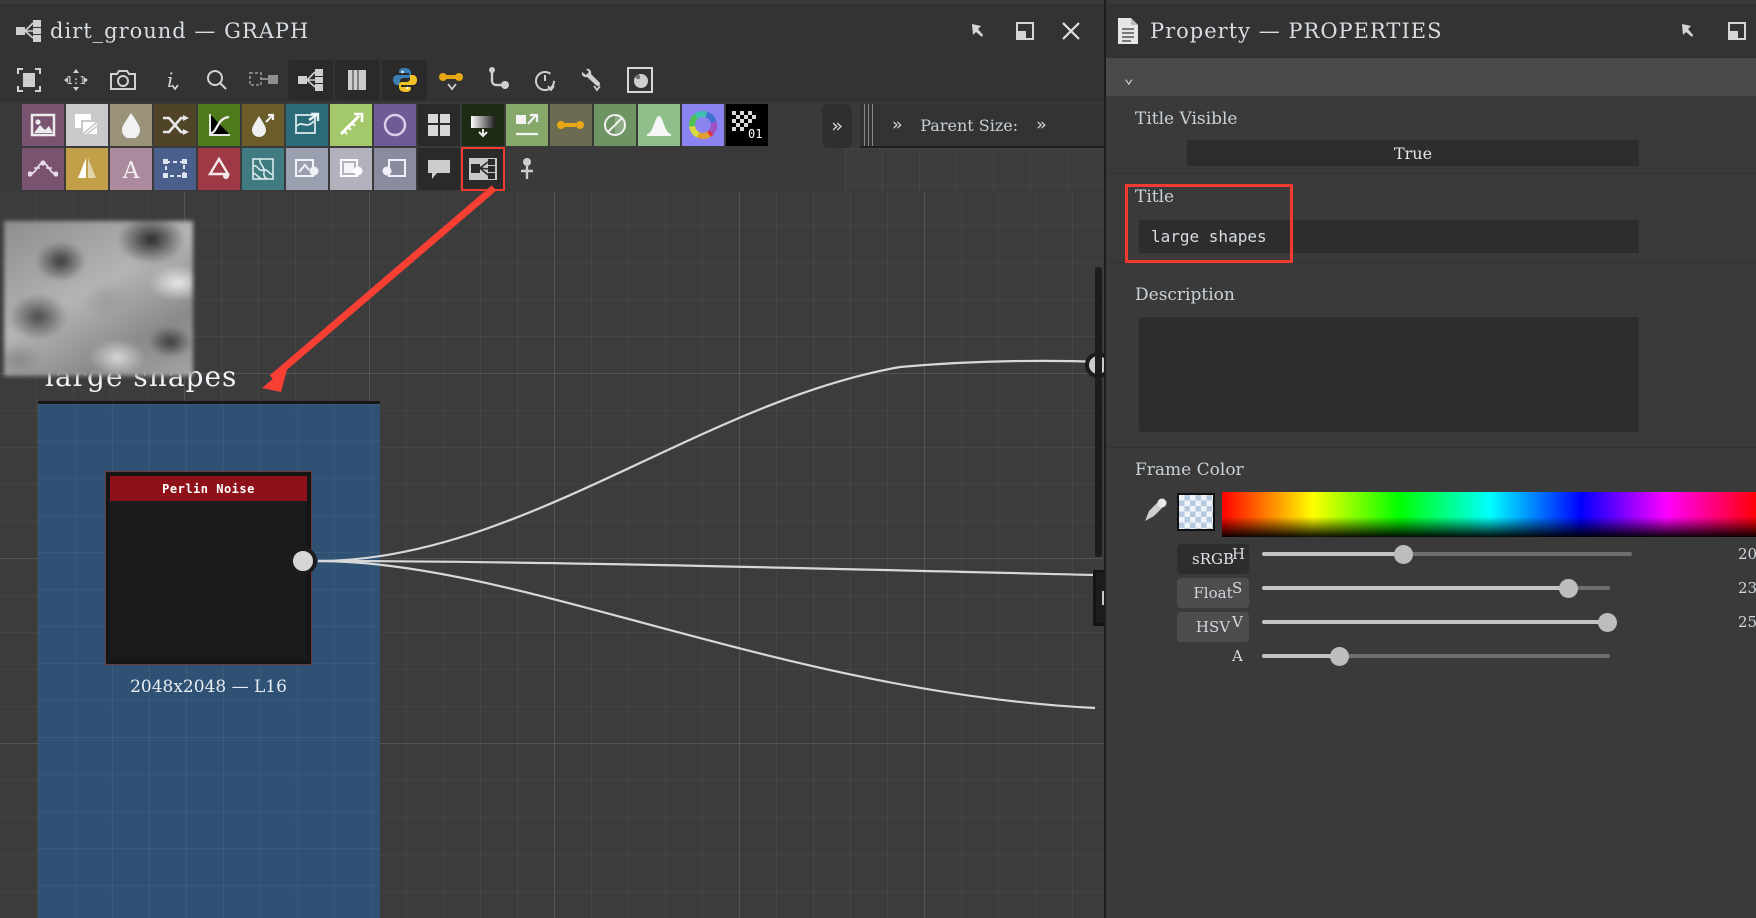 This screenshot has width=1756, height=918. Describe the element at coordinates (1237, 588) in the screenshot. I see `saturation-slider-label: S` at that location.